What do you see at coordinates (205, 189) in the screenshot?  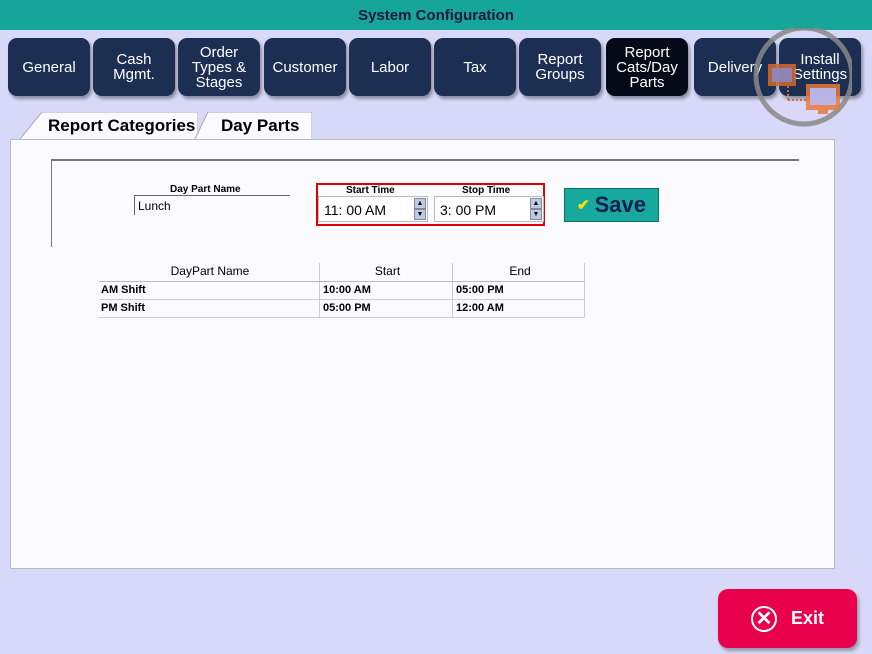 I see `day-part-name-label: Day Part Name` at bounding box center [205, 189].